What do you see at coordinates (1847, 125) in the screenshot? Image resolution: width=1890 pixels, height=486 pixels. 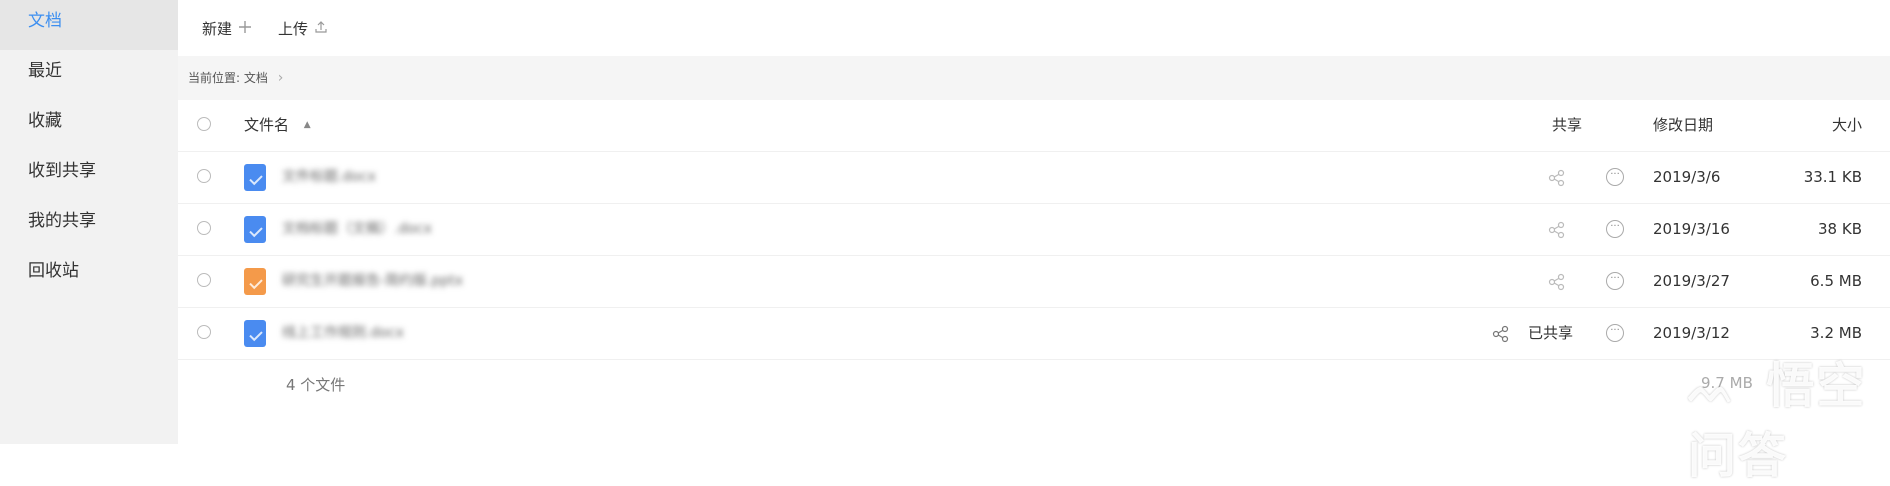 I see `size-header: 大小` at bounding box center [1847, 125].